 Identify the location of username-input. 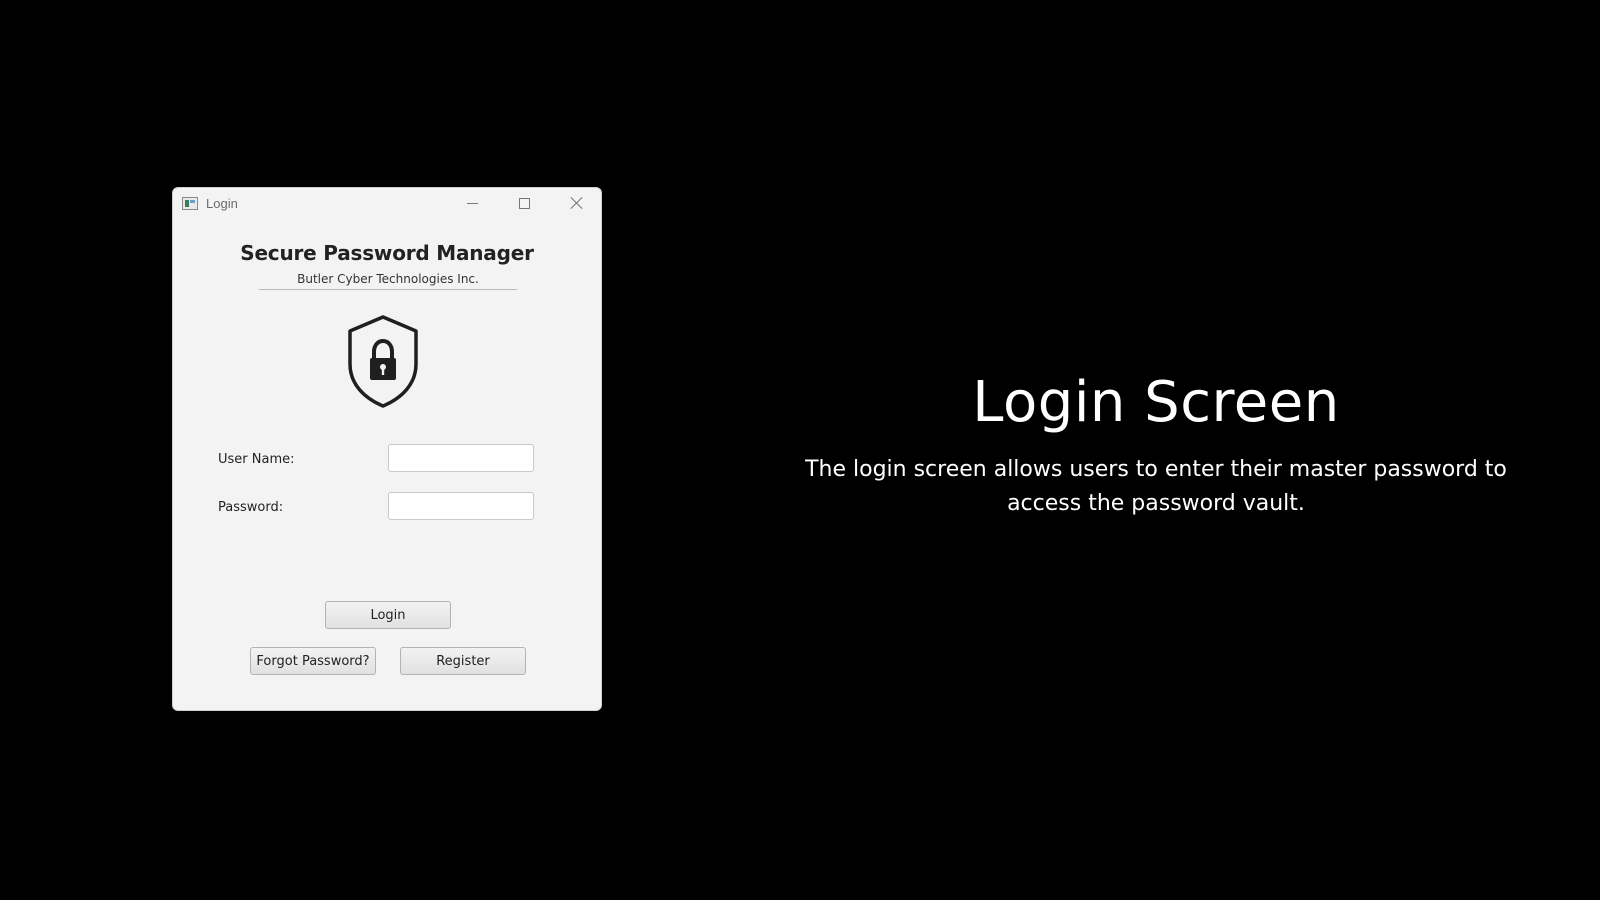
(461, 458).